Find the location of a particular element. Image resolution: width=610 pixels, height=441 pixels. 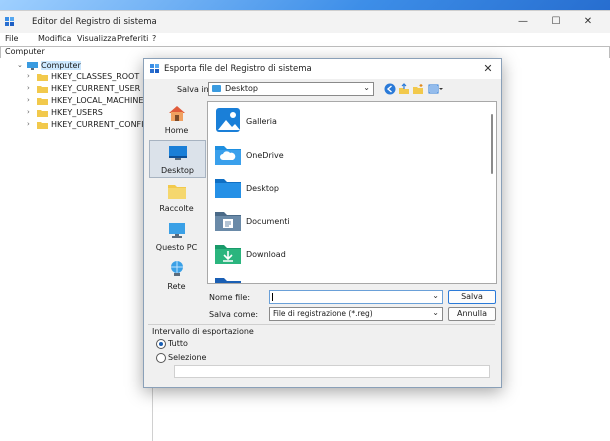

export-range-legend: Intervallo di esportazione is located at coordinates (203, 331).